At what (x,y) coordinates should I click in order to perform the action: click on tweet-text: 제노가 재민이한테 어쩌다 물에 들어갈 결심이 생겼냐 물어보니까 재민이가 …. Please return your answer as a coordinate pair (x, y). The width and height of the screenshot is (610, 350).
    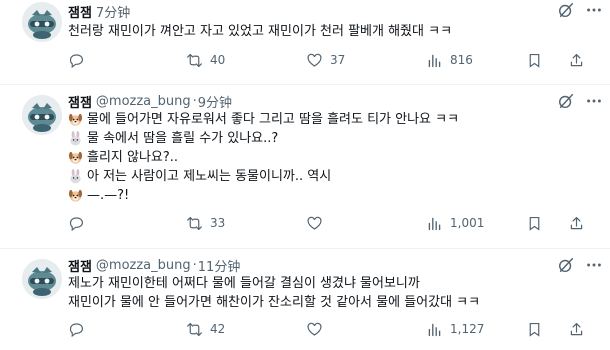
    Looking at the image, I should click on (328, 293).